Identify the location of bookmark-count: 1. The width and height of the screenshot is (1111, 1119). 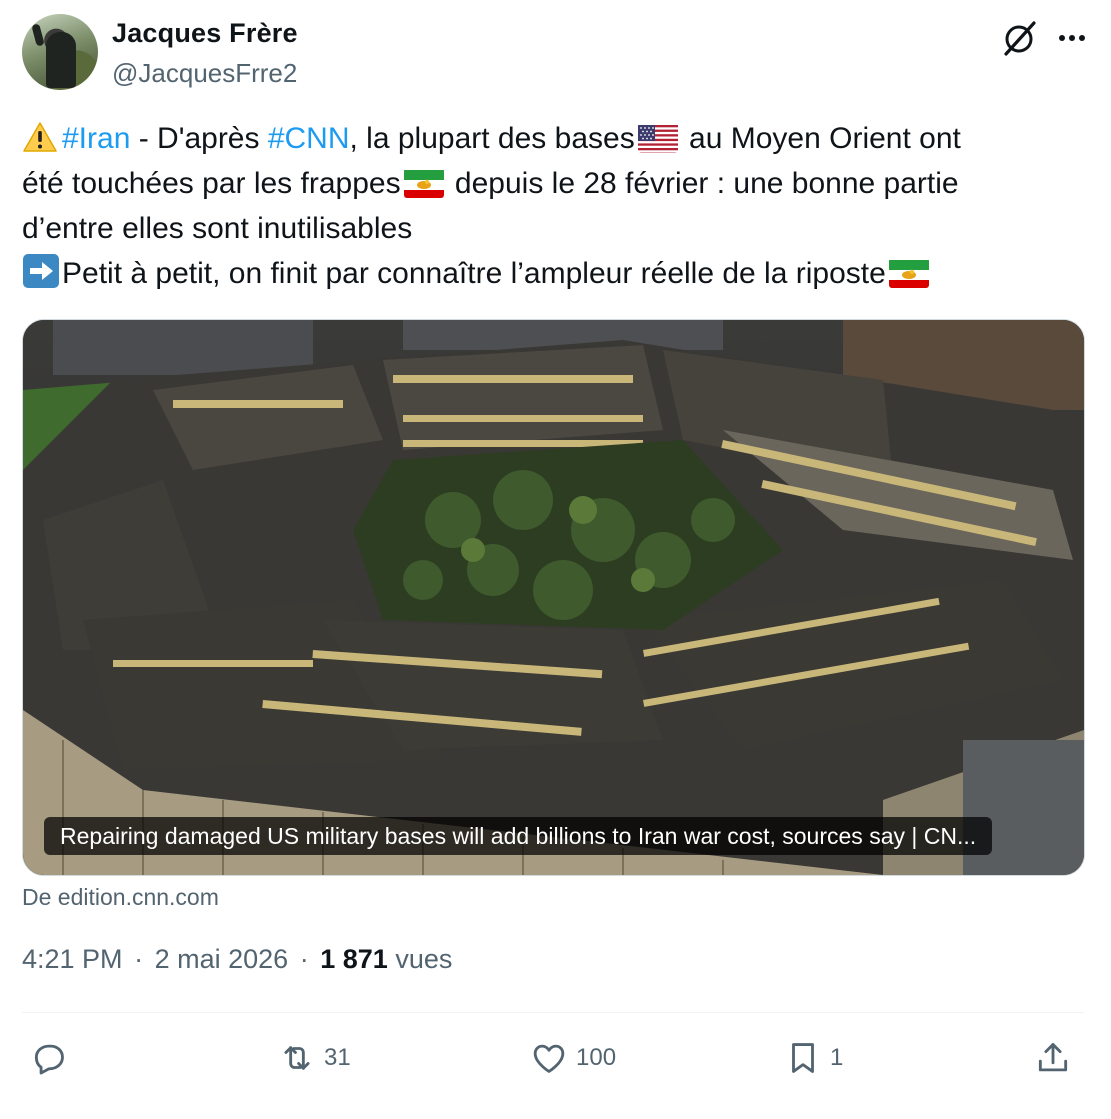
(837, 1057).